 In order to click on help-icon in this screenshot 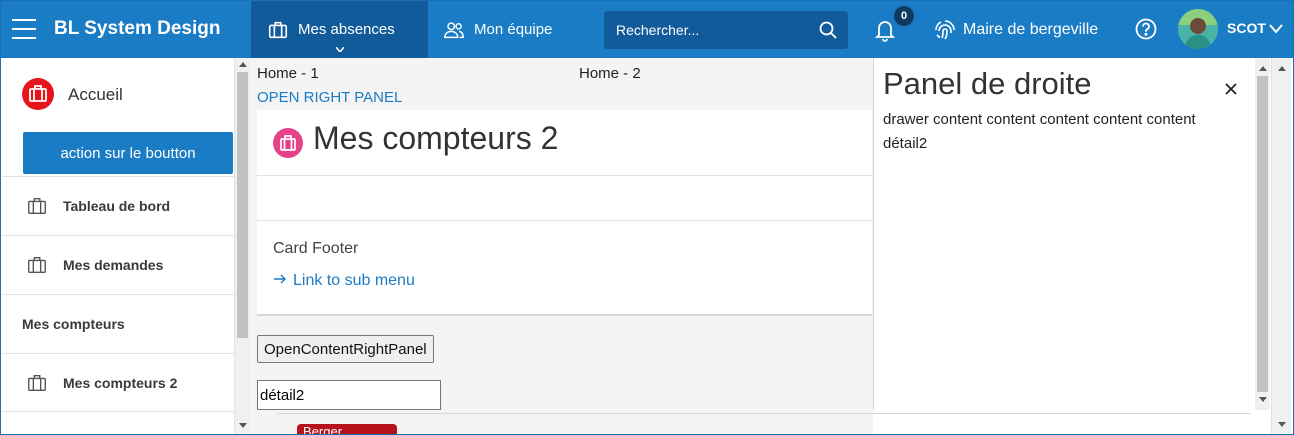, I will do `click(1146, 29)`.